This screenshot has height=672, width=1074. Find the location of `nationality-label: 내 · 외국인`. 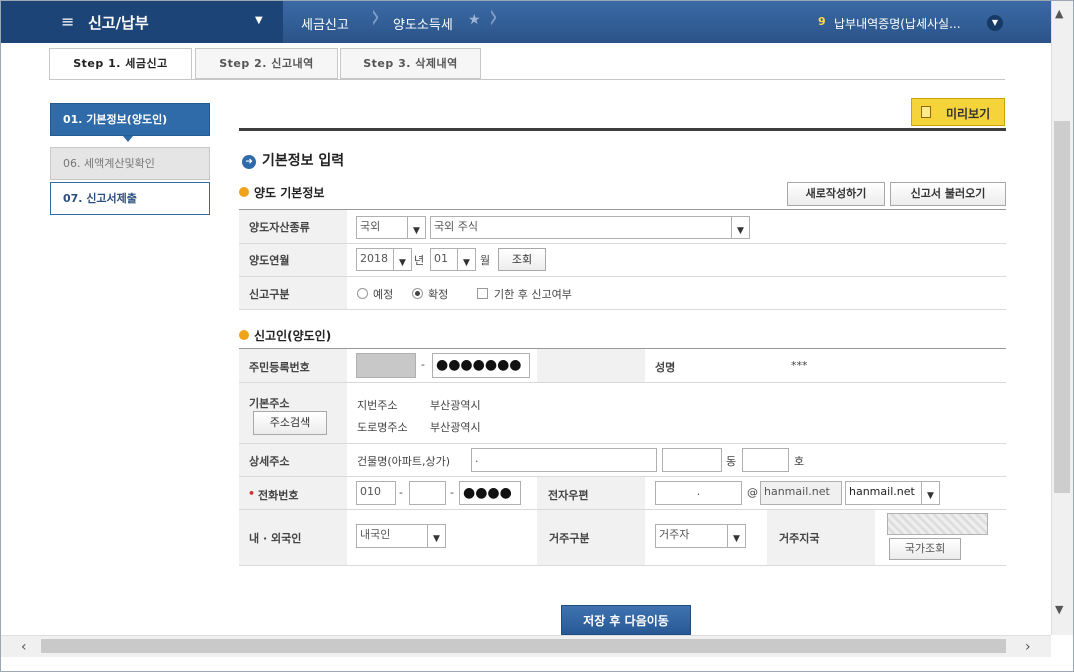

nationality-label: 내 · 외국인 is located at coordinates (275, 538).